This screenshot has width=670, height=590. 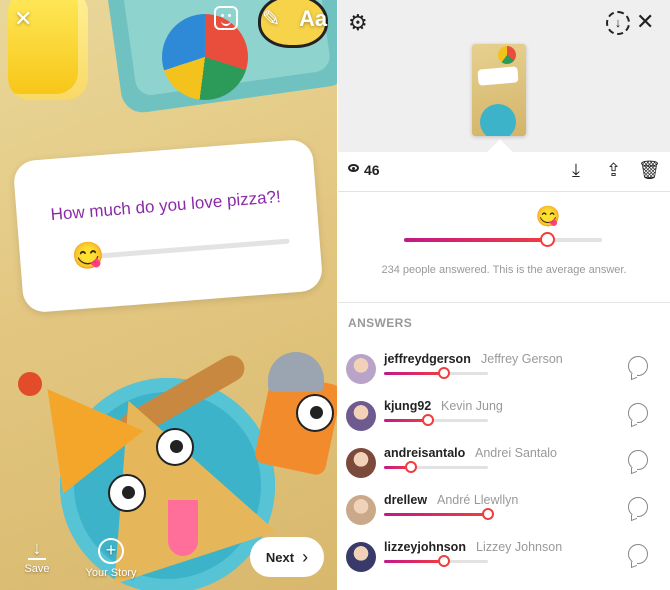 What do you see at coordinates (576, 170) in the screenshot?
I see `download-icon: ⤓` at bounding box center [576, 170].